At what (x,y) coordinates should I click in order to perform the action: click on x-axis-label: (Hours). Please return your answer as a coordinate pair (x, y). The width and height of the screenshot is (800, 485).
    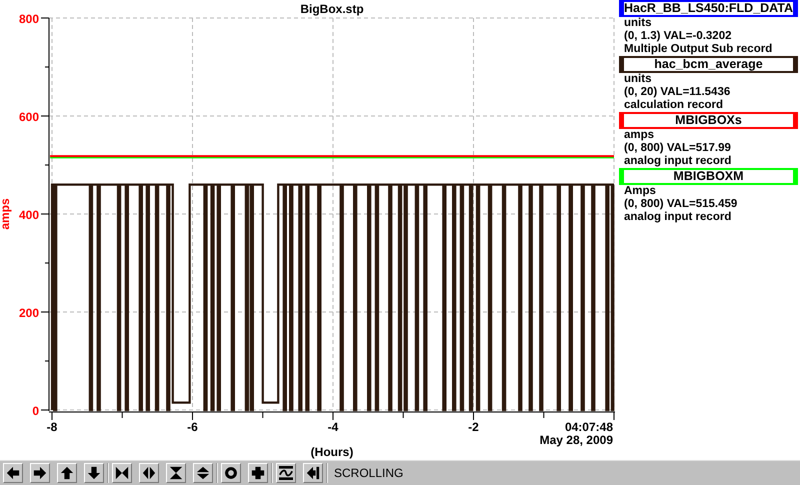
    Looking at the image, I should click on (332, 452).